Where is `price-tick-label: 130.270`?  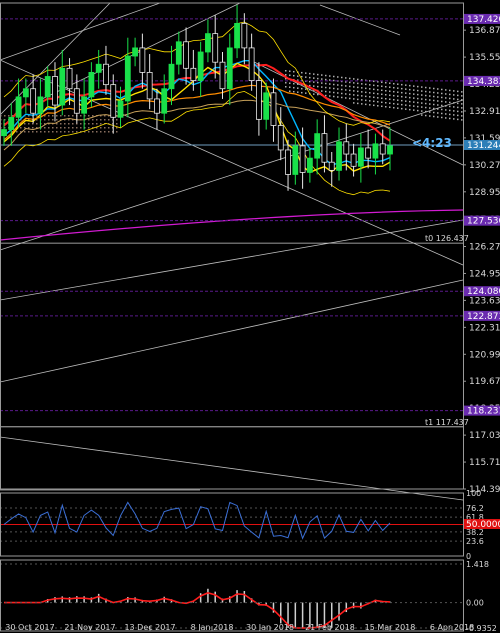
price-tick-label: 130.270 is located at coordinates (484, 166).